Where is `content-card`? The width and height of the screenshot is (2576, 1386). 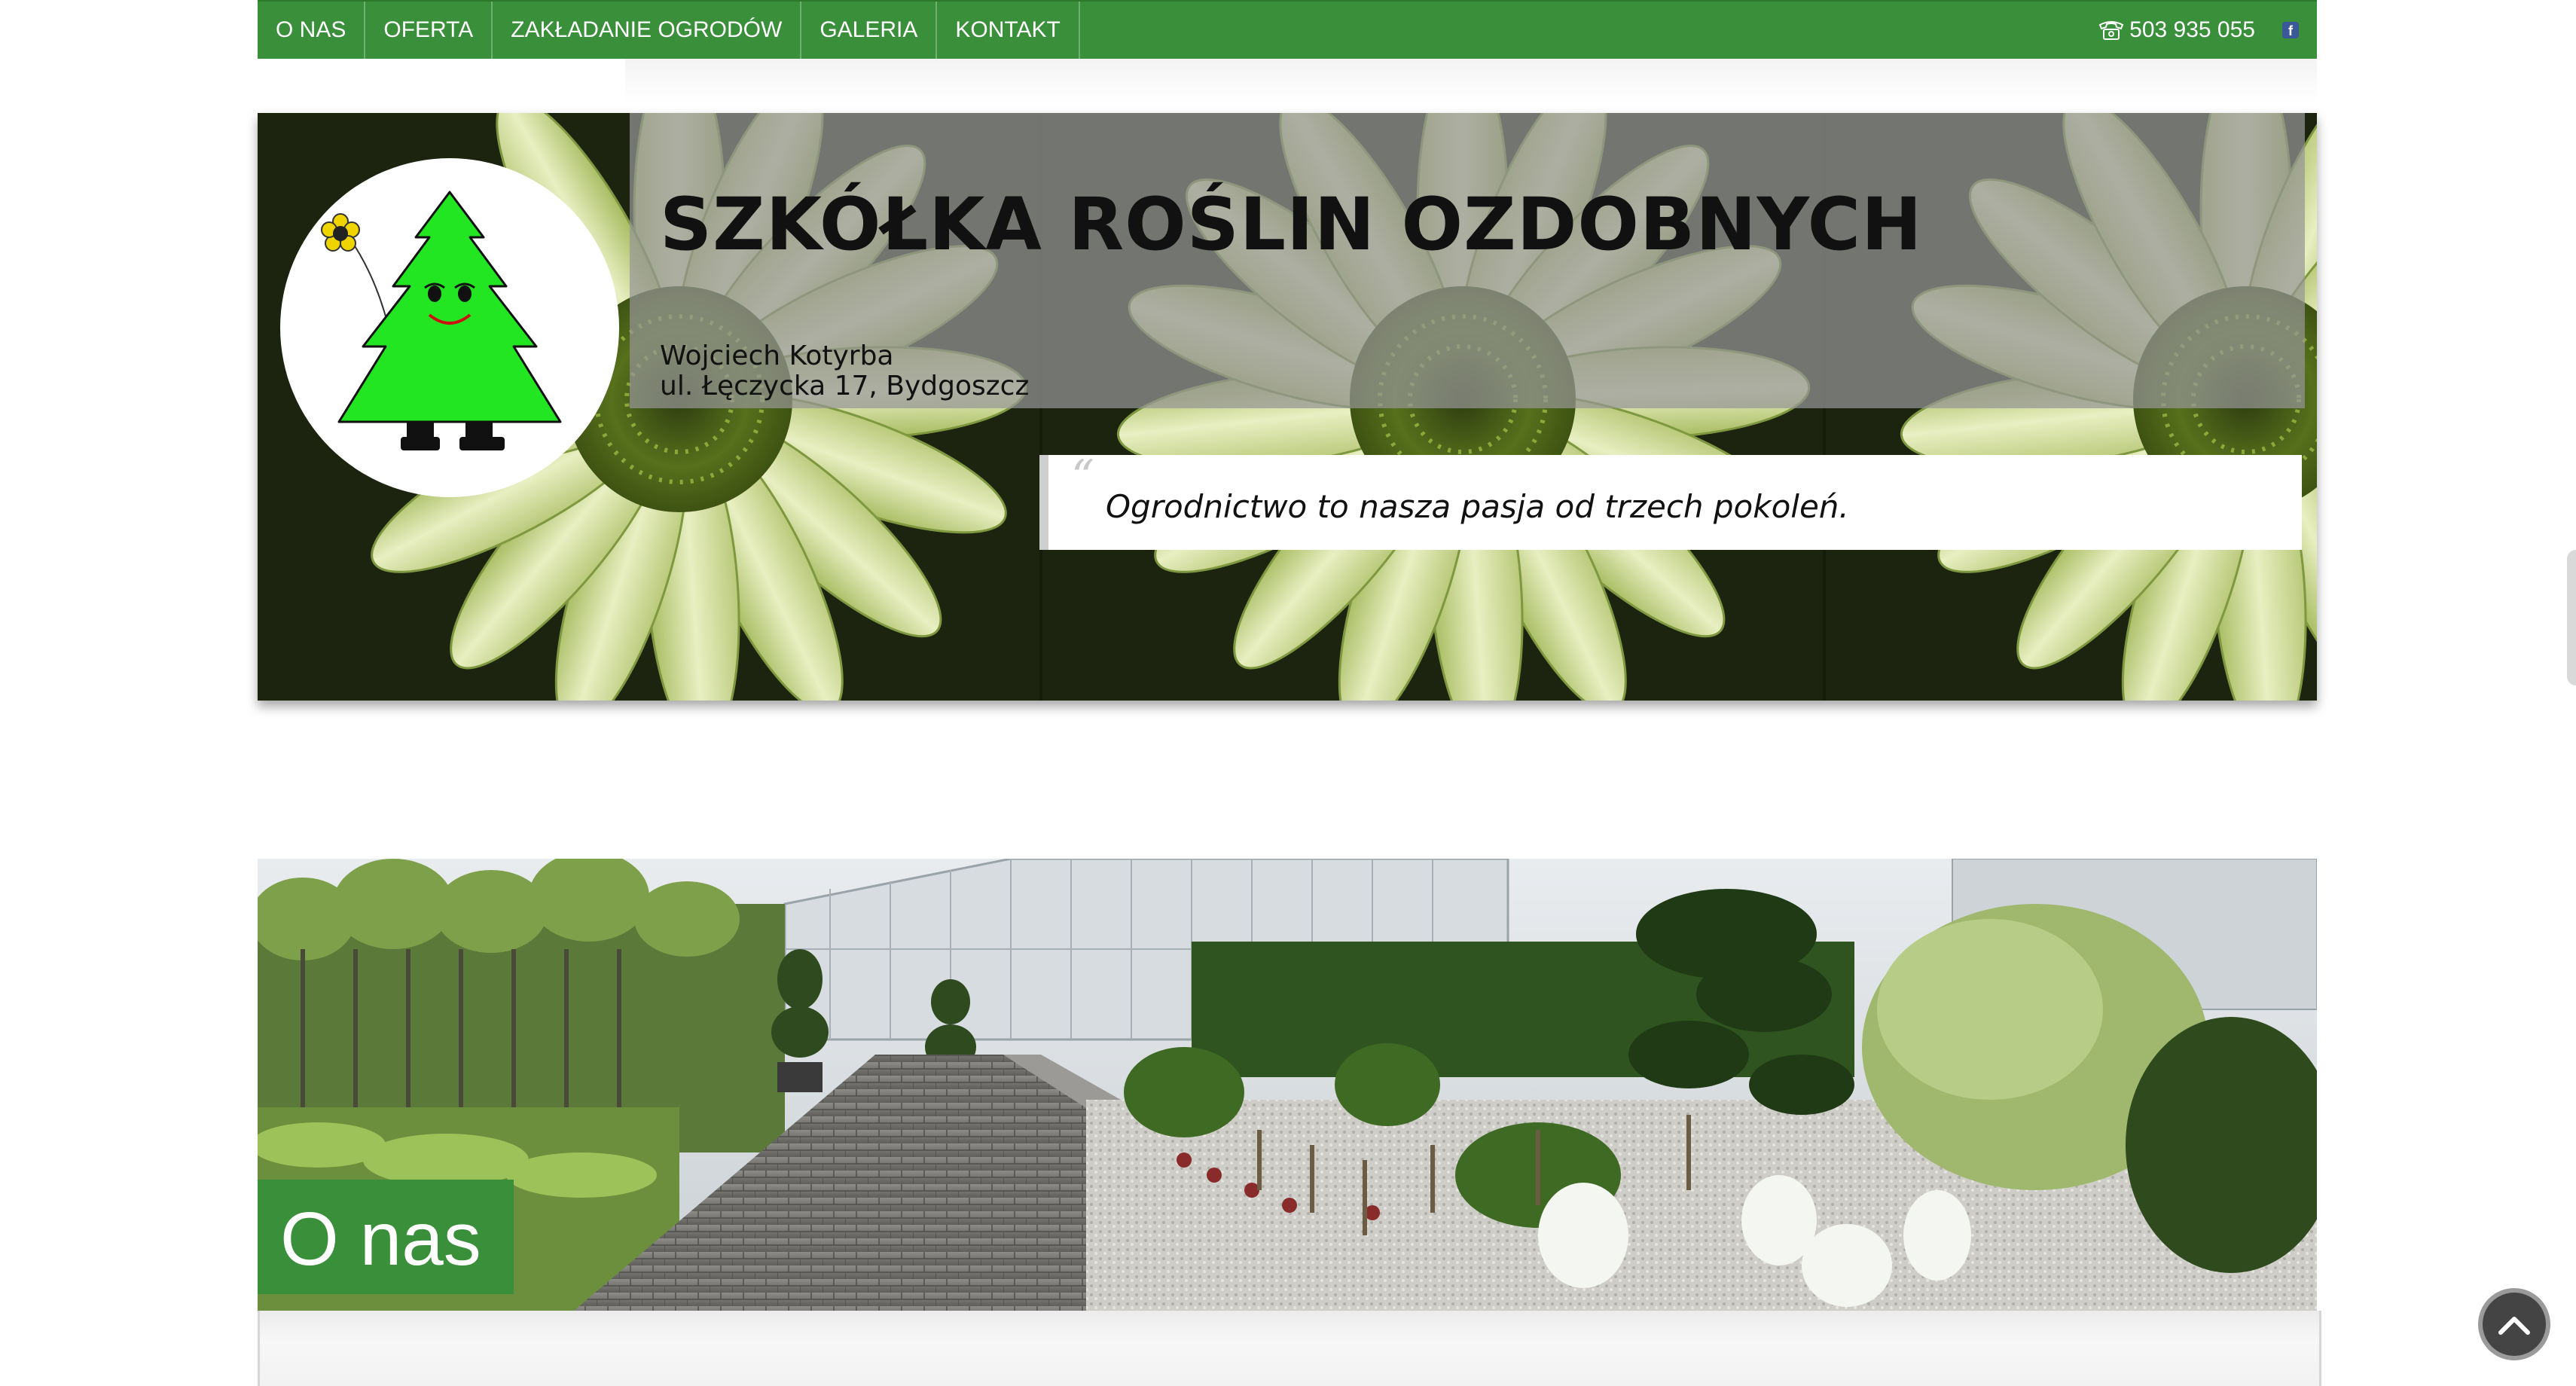
content-card is located at coordinates (1290, 1349).